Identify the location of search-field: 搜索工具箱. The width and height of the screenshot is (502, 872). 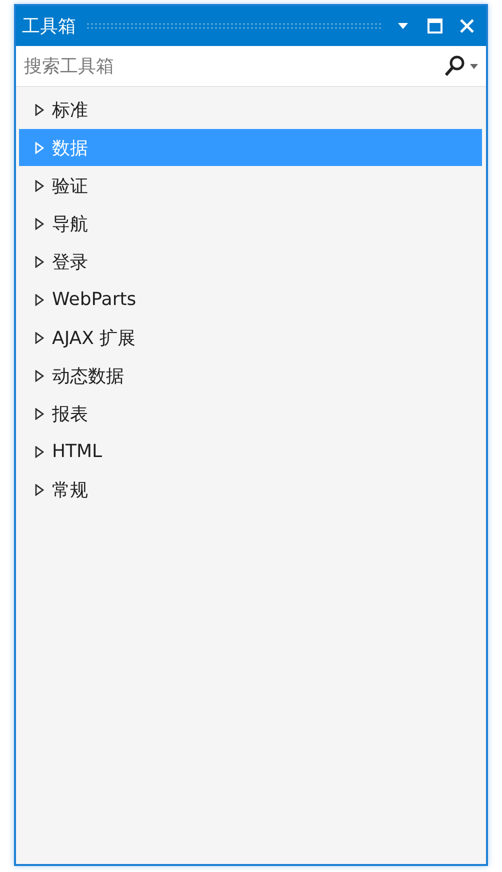
(233, 66).